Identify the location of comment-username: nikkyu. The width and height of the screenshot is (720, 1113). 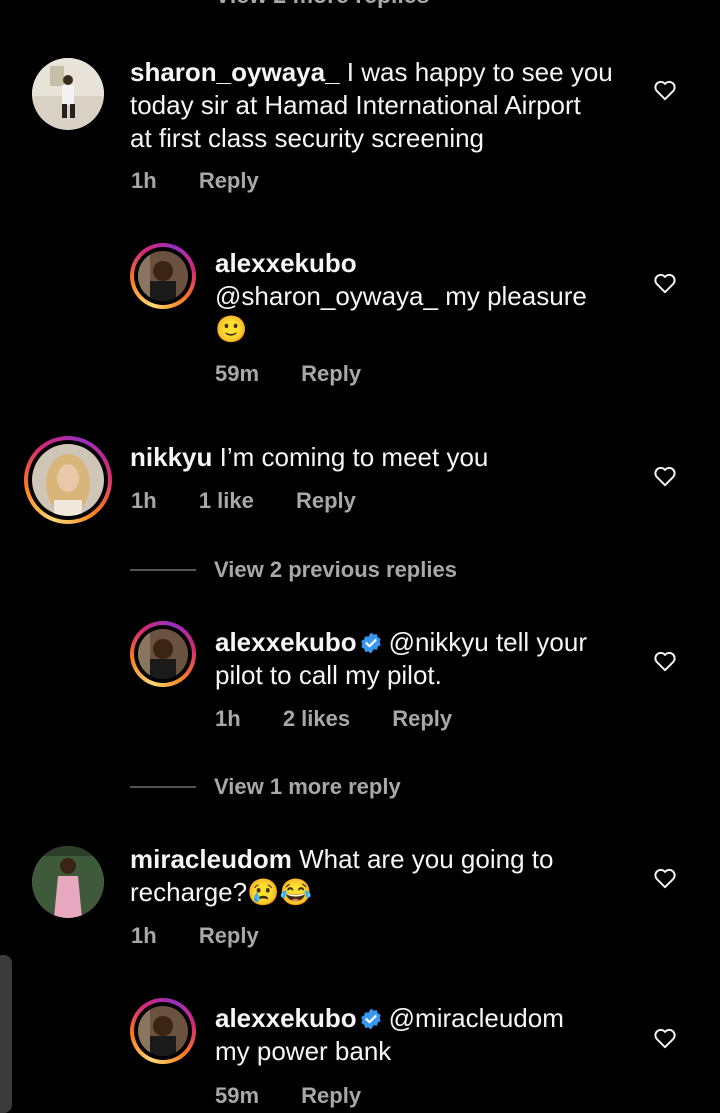
(171, 457).